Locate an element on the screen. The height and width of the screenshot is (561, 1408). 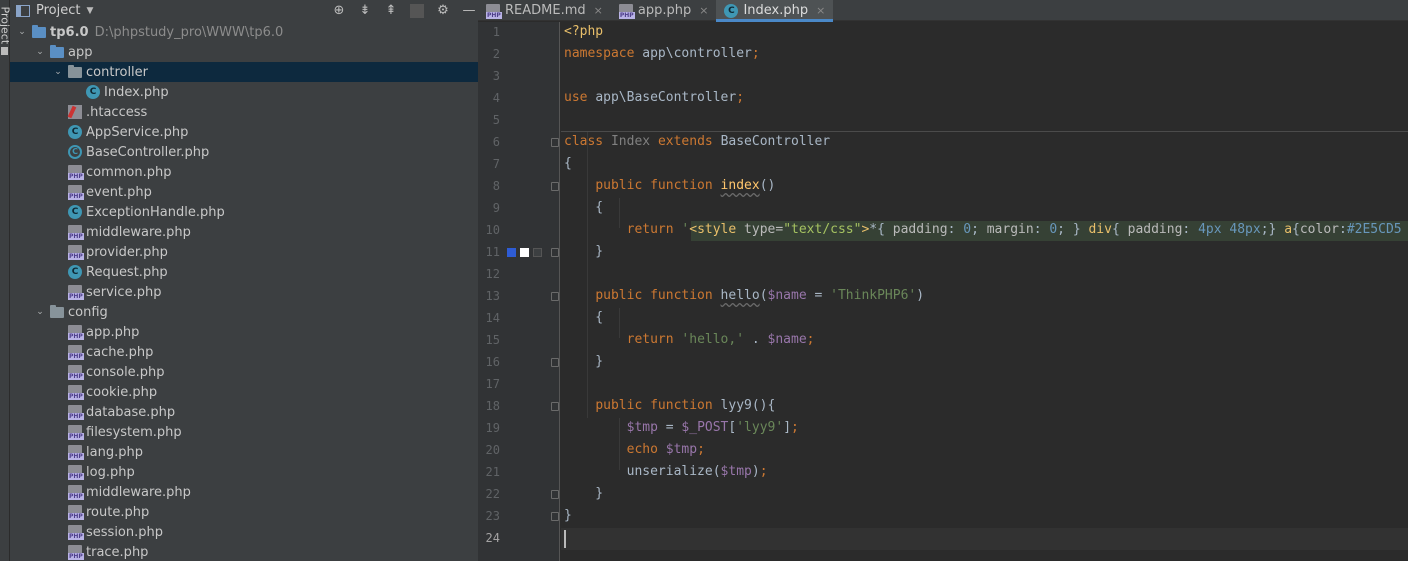
code-token: <?php is located at coordinates (584, 31).